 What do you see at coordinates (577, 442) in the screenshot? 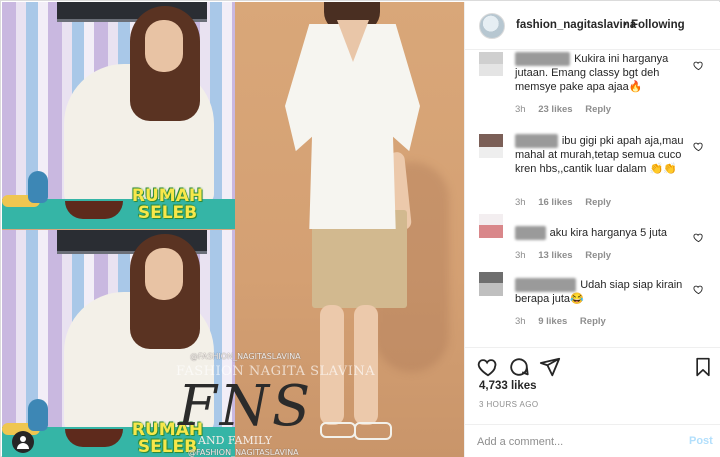
I see `comment-input` at bounding box center [577, 442].